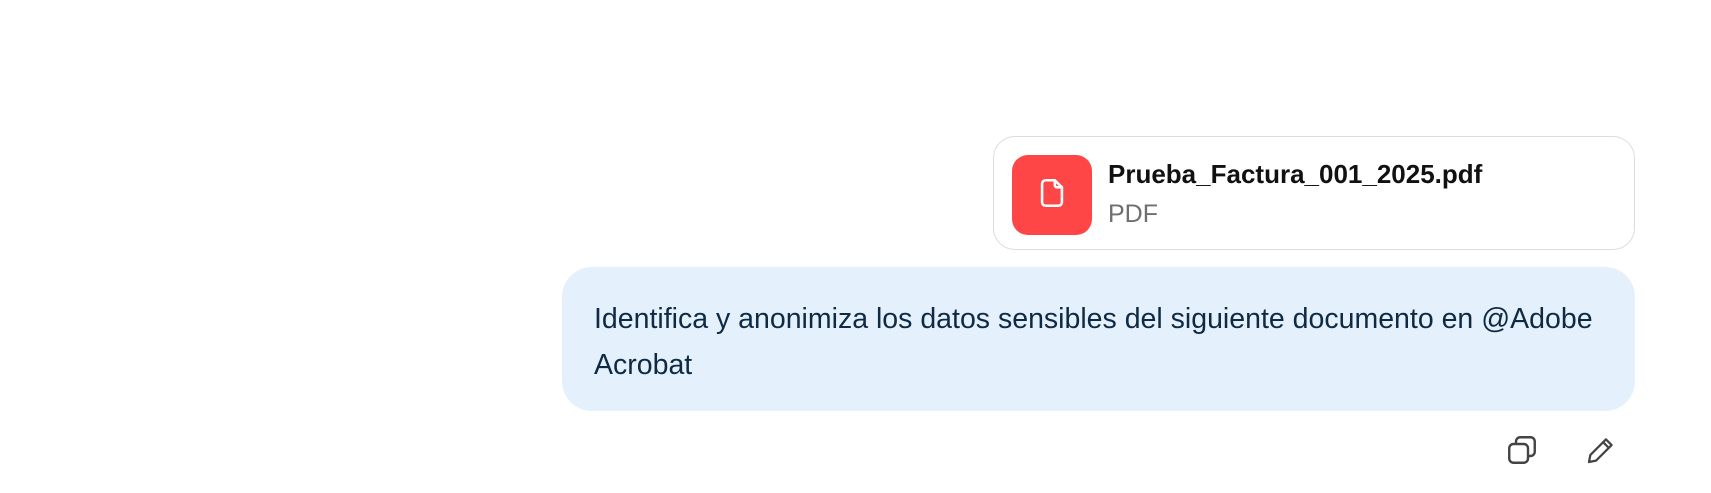 The width and height of the screenshot is (1711, 493). I want to click on file-type-label: PDF, so click(1133, 214).